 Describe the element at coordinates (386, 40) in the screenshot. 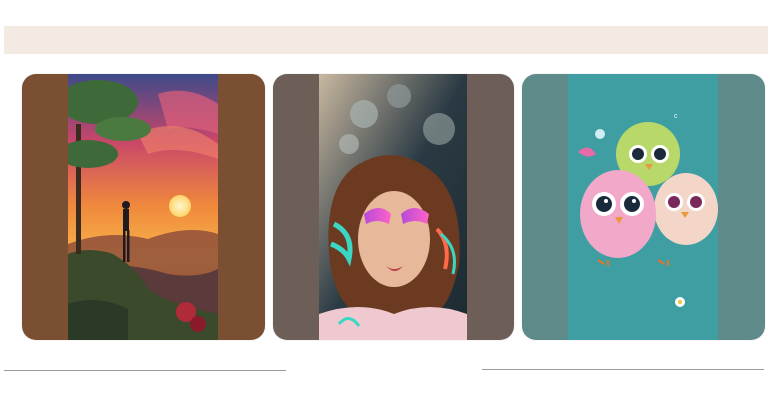

I see `top-banner-strip` at that location.